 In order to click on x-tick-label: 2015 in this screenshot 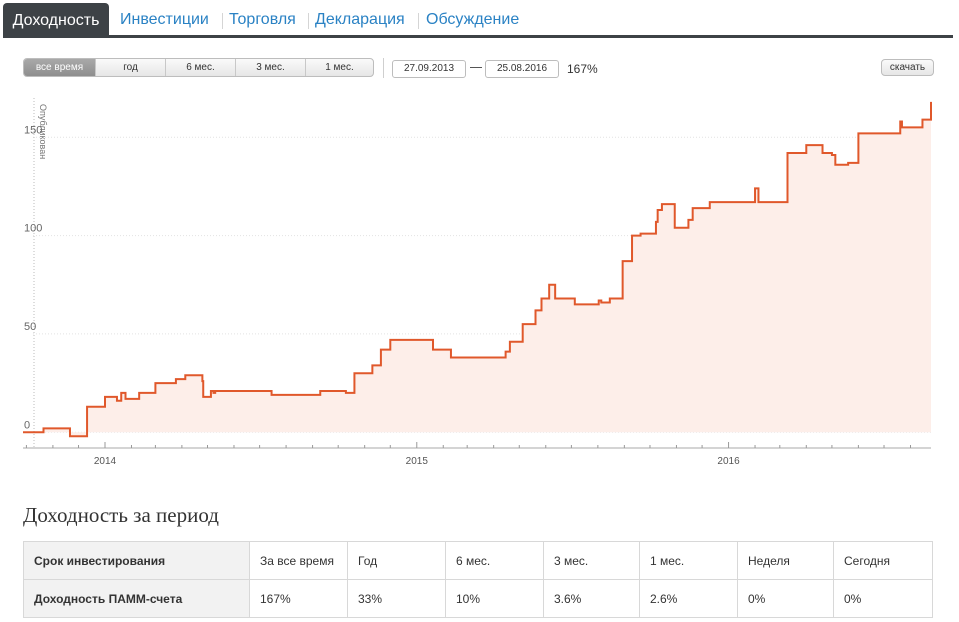, I will do `click(417, 461)`.